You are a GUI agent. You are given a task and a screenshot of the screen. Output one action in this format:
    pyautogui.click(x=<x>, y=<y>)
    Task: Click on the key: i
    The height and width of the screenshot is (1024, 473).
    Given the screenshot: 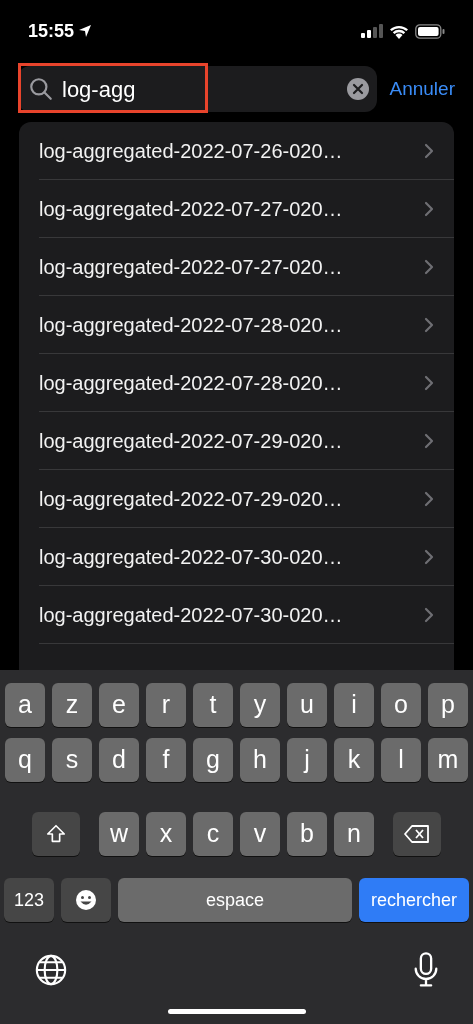 What is the action you would take?
    pyautogui.click(x=354, y=705)
    